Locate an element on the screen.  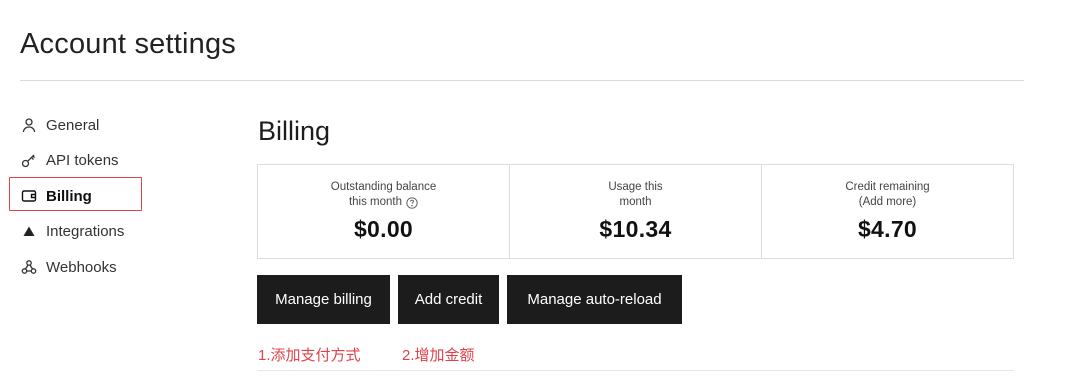
stat-value: $0.00 is located at coordinates (383, 229).